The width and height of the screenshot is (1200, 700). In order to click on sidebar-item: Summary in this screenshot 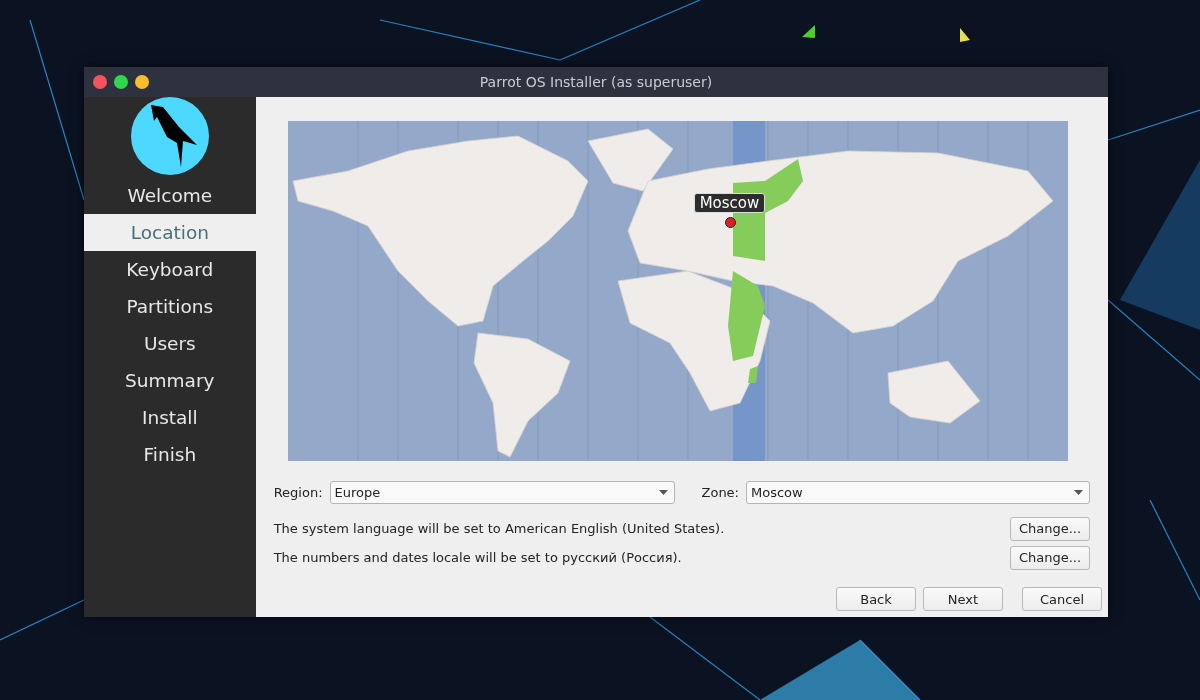, I will do `click(170, 380)`.